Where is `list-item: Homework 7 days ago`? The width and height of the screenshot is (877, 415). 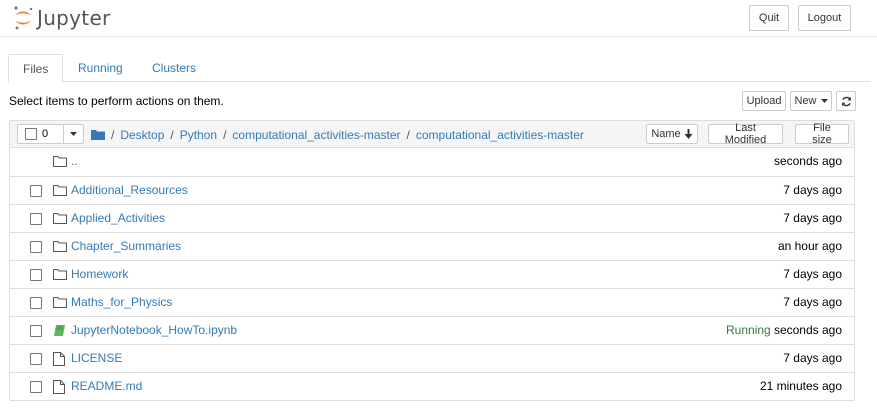
list-item: Homework 7 days ago is located at coordinates (432, 274).